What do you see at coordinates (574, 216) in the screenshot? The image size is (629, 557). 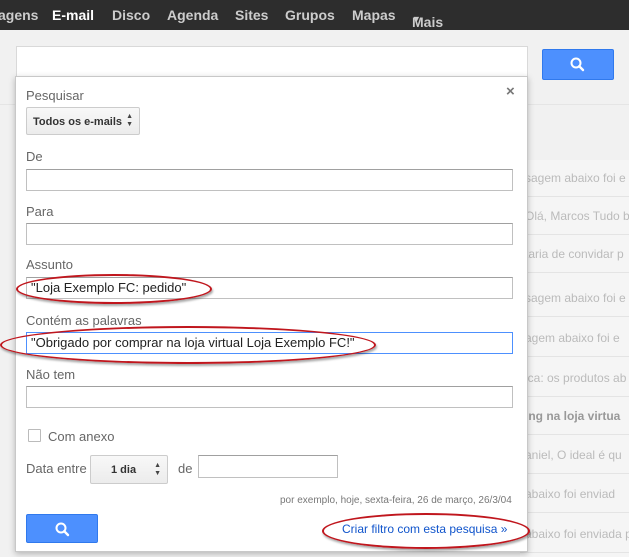 I see `list-item: Olá, Marcos Tudo b` at bounding box center [574, 216].